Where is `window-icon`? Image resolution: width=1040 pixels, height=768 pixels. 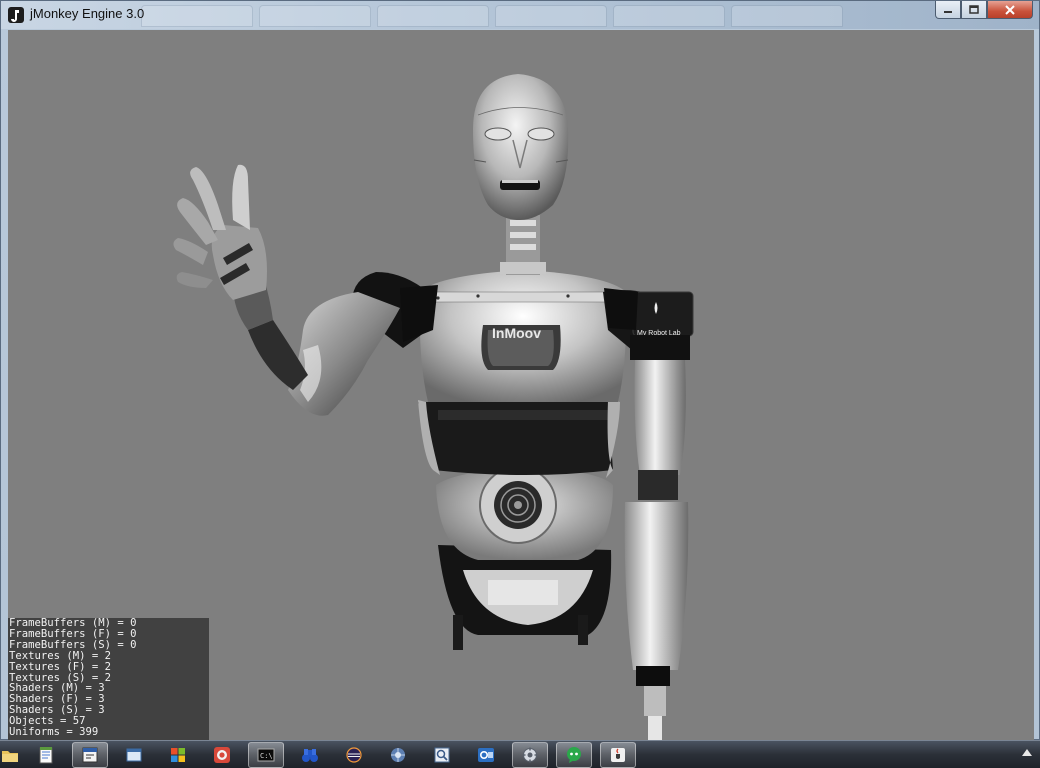
window-icon is located at coordinates (134, 754).